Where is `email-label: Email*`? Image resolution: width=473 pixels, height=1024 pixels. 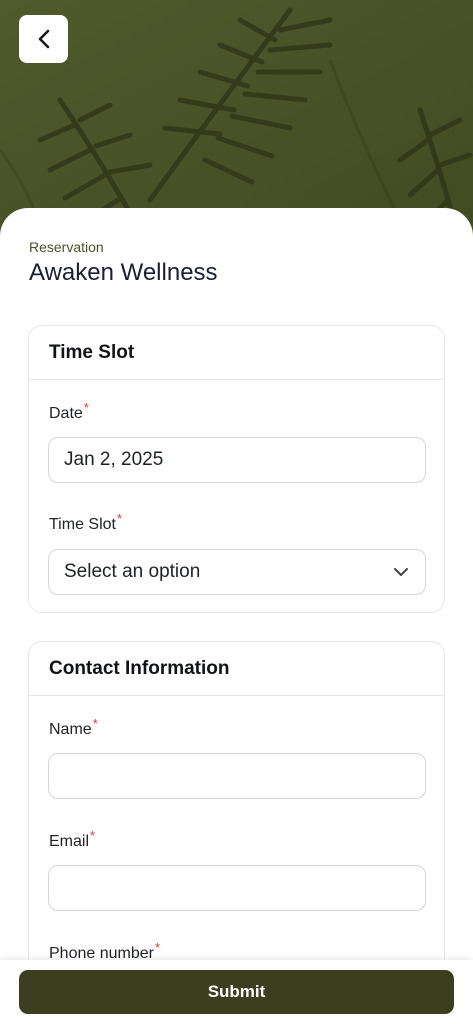 email-label: Email* is located at coordinates (72, 839).